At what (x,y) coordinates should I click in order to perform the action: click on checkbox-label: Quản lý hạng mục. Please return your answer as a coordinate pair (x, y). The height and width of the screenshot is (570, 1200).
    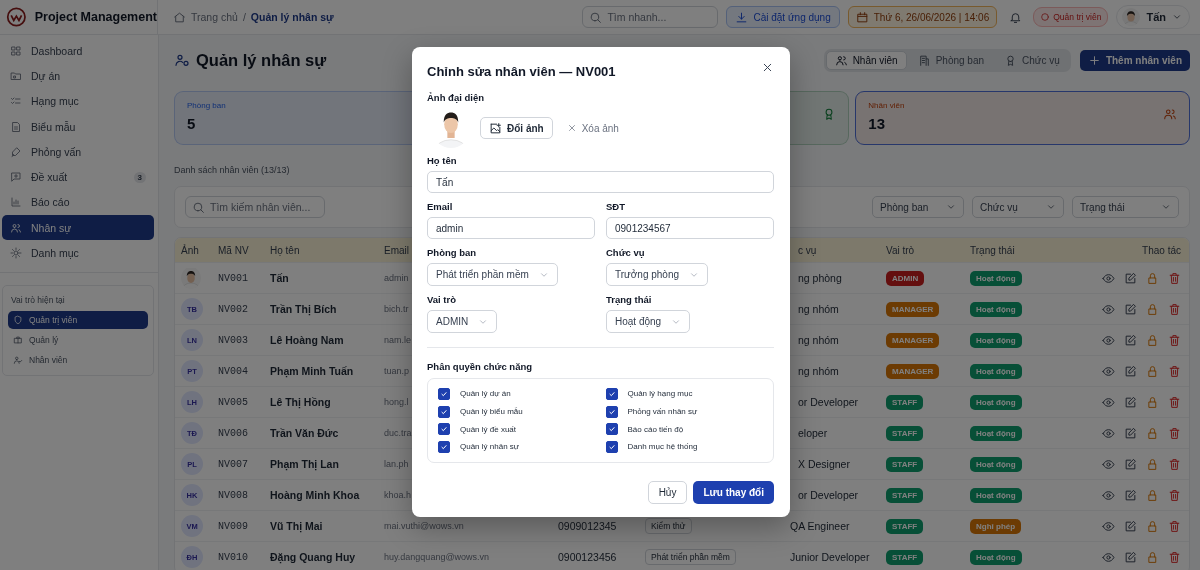
    Looking at the image, I should click on (660, 394).